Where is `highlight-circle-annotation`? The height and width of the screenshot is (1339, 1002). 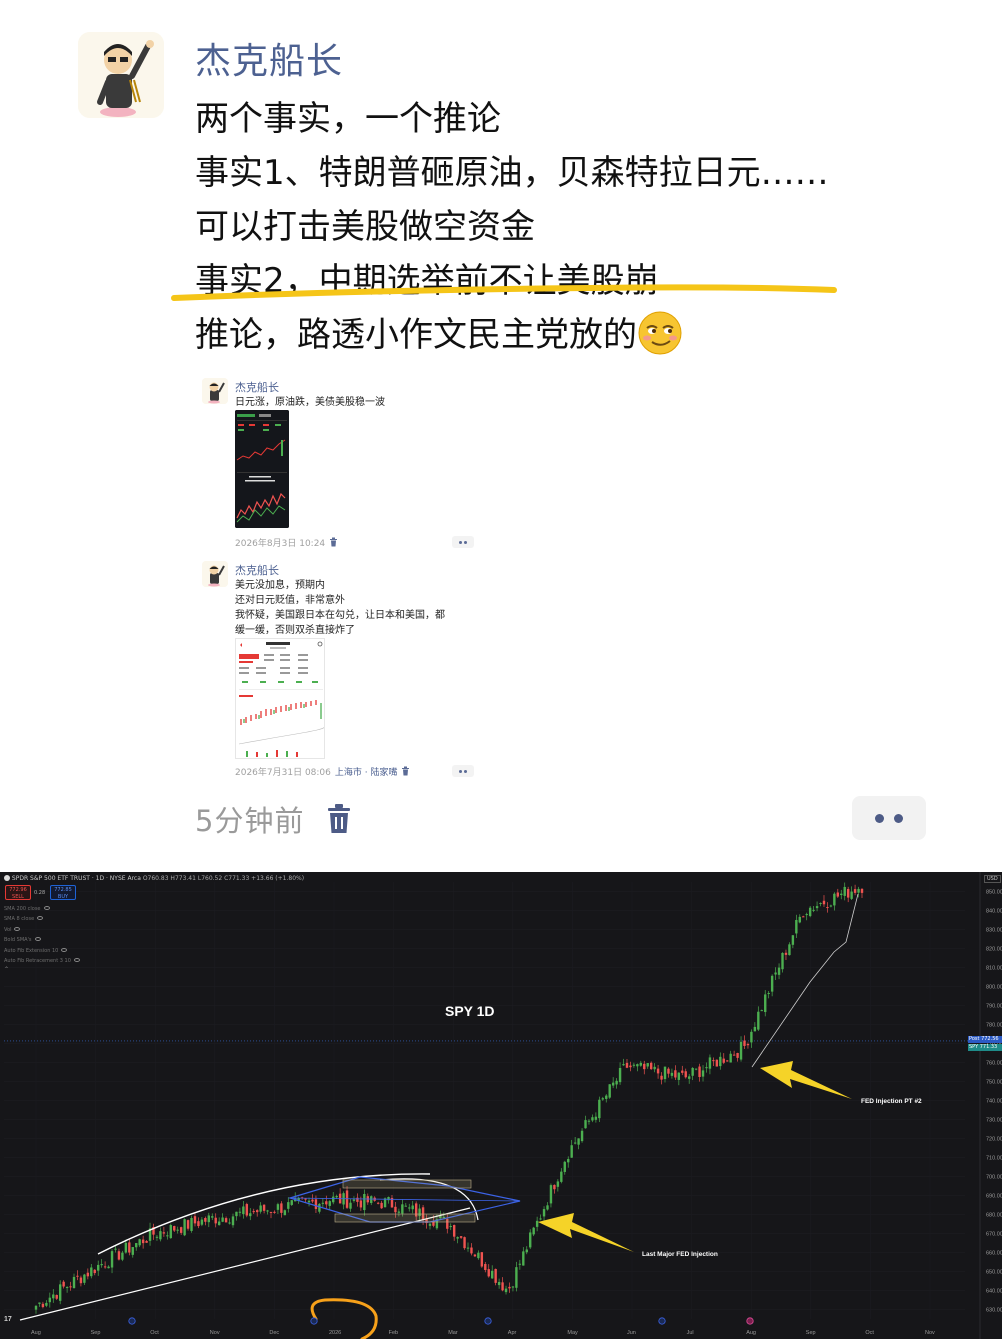
highlight-circle-annotation is located at coordinates (344, 1318).